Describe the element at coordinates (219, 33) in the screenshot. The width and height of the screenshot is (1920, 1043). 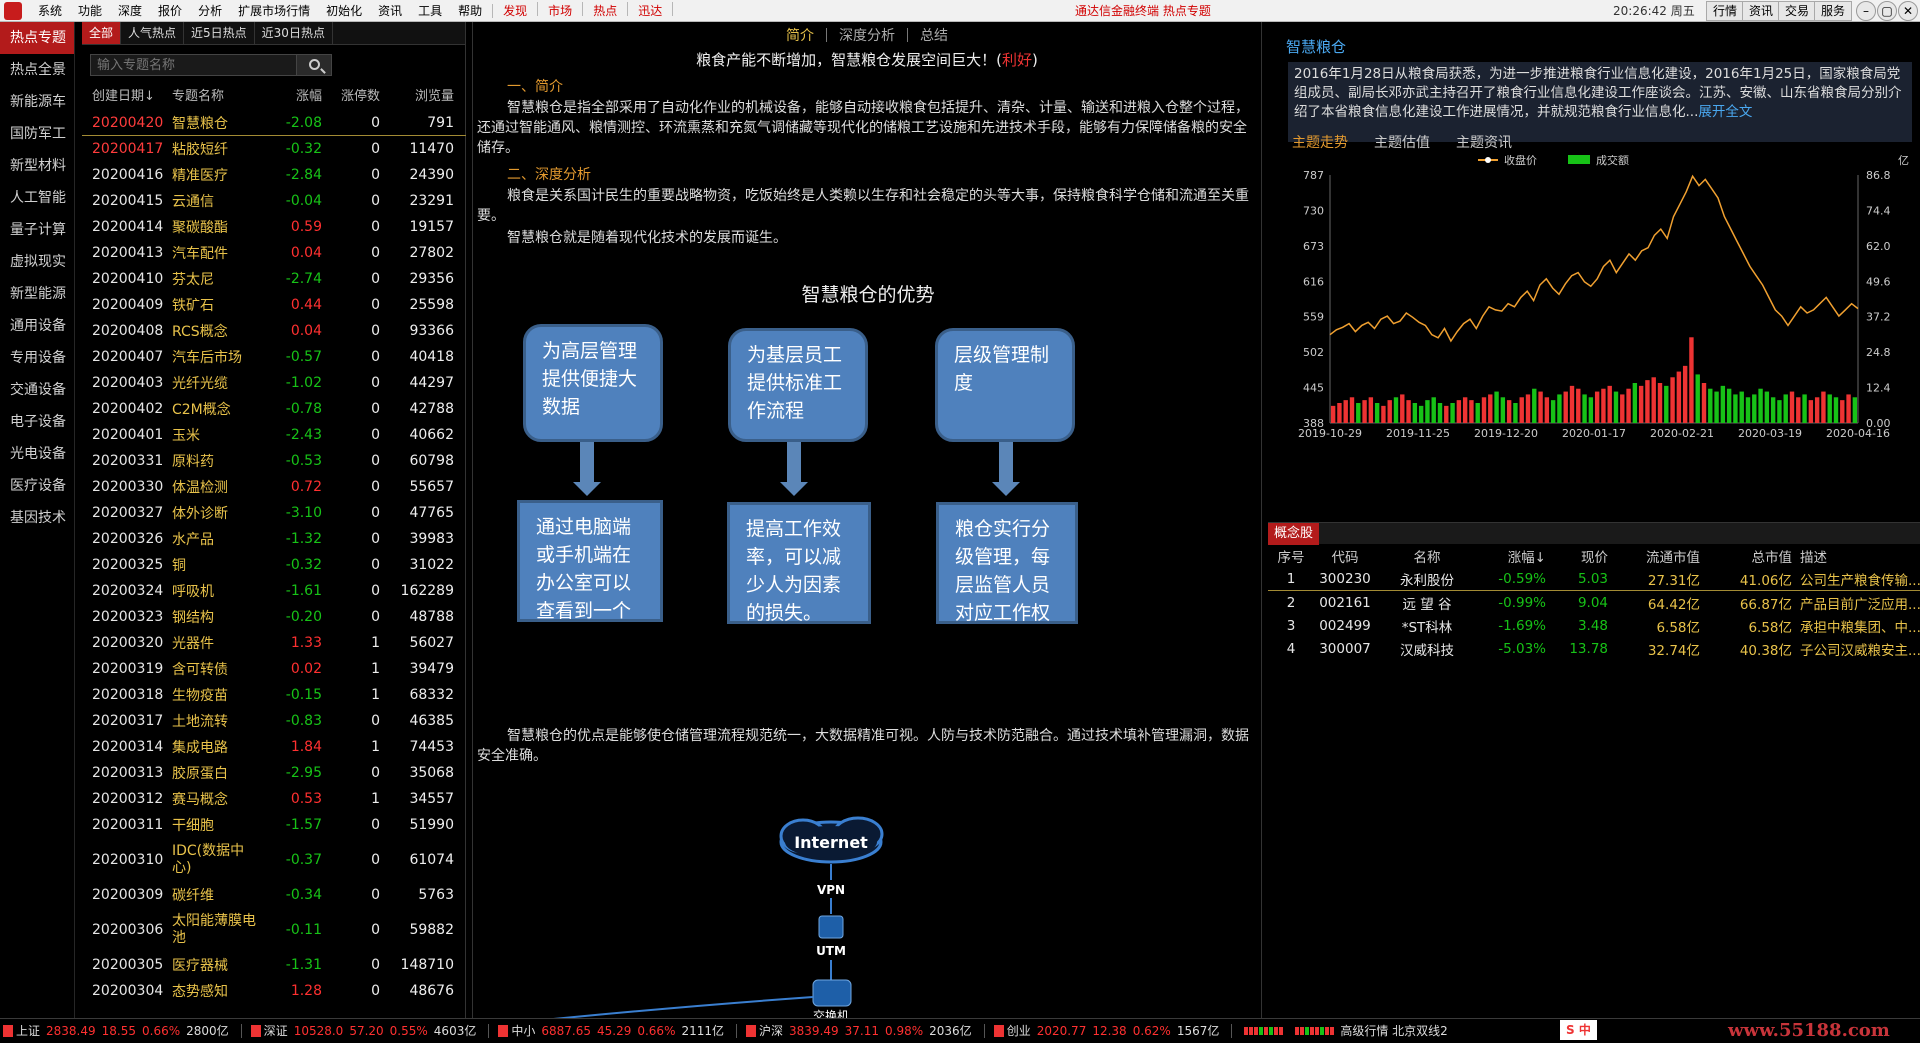
I see `tab-5day: 近5日热点` at that location.